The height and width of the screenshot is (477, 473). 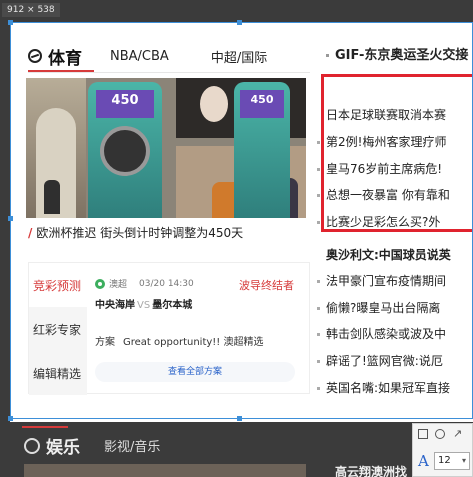 What do you see at coordinates (463, 460) in the screenshot?
I see `chevron-down-icon: ▾` at bounding box center [463, 460].